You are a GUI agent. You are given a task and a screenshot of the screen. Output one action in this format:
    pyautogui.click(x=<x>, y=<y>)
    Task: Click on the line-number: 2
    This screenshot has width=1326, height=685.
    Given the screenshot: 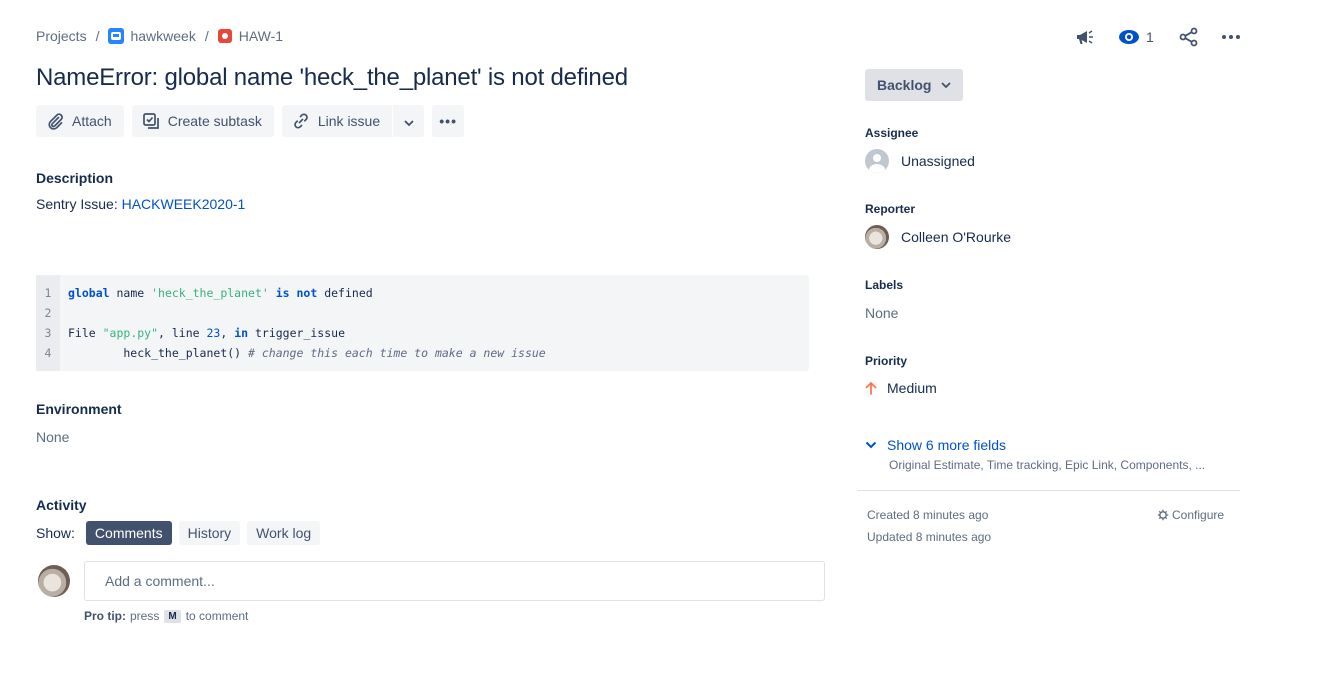 What is the action you would take?
    pyautogui.click(x=48, y=313)
    